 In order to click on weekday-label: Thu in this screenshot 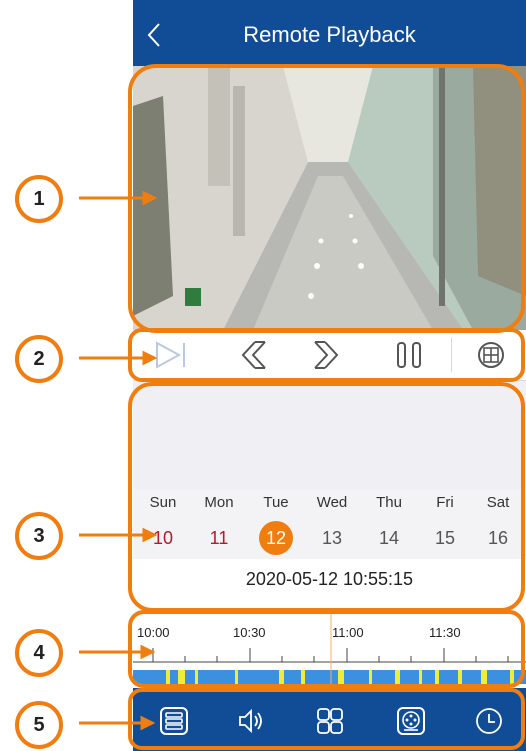, I will do `click(389, 502)`.